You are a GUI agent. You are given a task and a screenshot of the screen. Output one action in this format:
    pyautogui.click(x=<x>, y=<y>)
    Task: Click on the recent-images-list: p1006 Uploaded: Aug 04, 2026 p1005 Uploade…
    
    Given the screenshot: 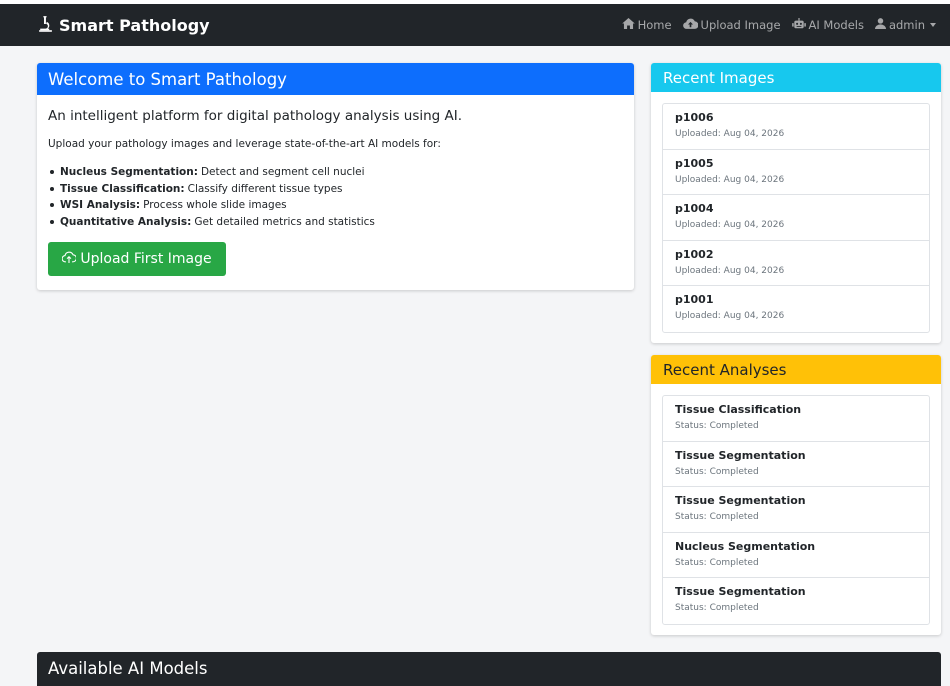 What is the action you would take?
    pyautogui.click(x=796, y=218)
    